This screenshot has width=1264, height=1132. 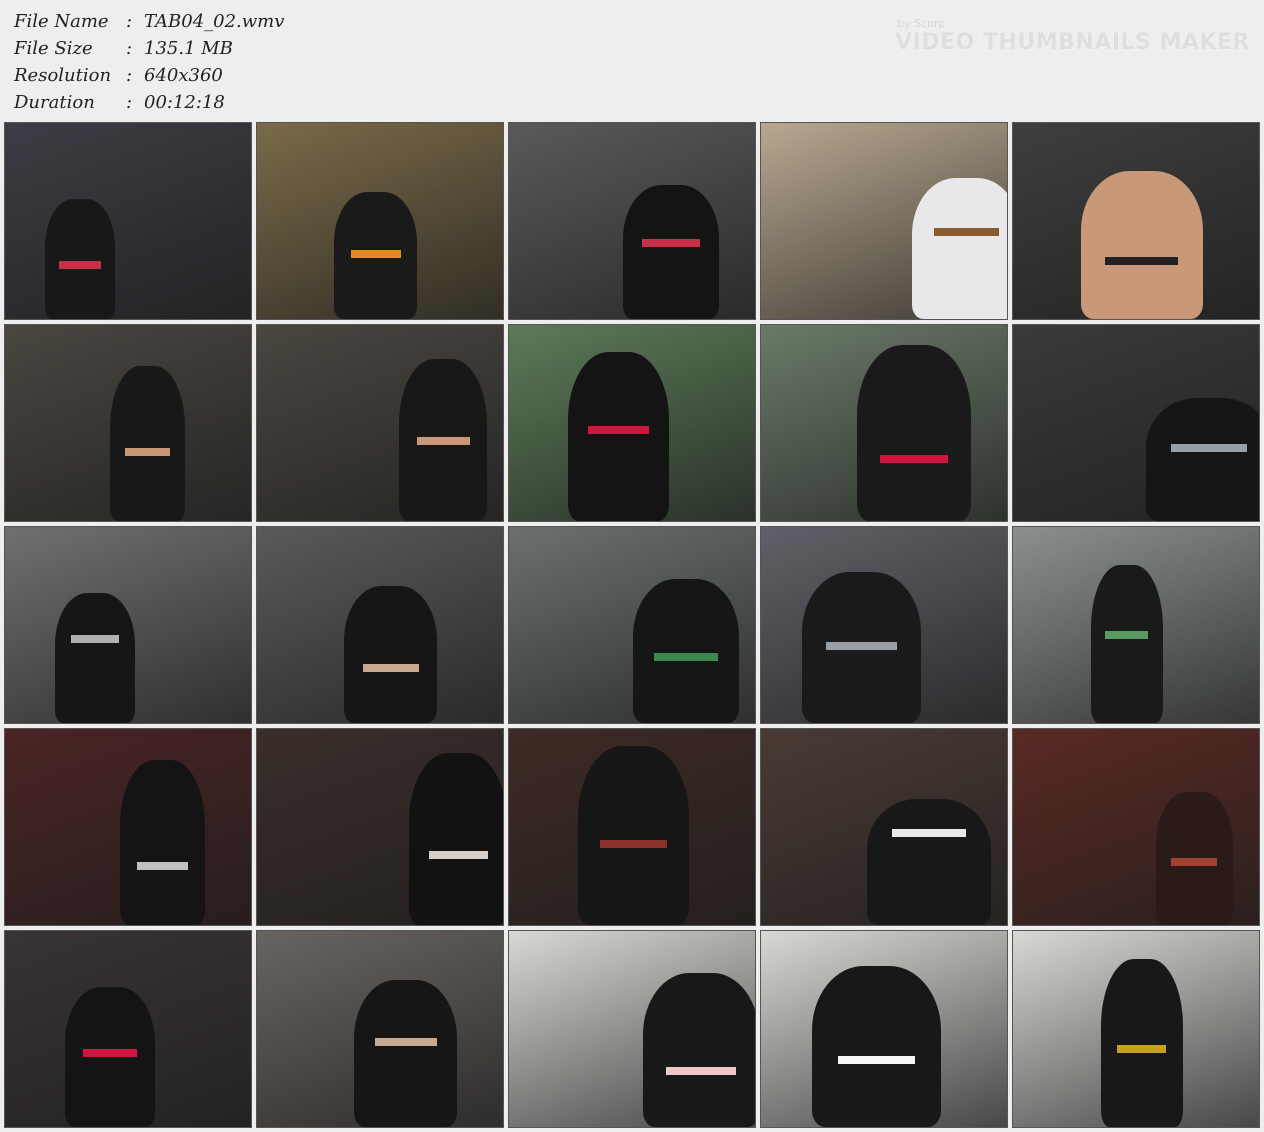 I want to click on brand-watermark: by Scorp VIDEO THUMBNAILS MAKER, so click(x=1072, y=37).